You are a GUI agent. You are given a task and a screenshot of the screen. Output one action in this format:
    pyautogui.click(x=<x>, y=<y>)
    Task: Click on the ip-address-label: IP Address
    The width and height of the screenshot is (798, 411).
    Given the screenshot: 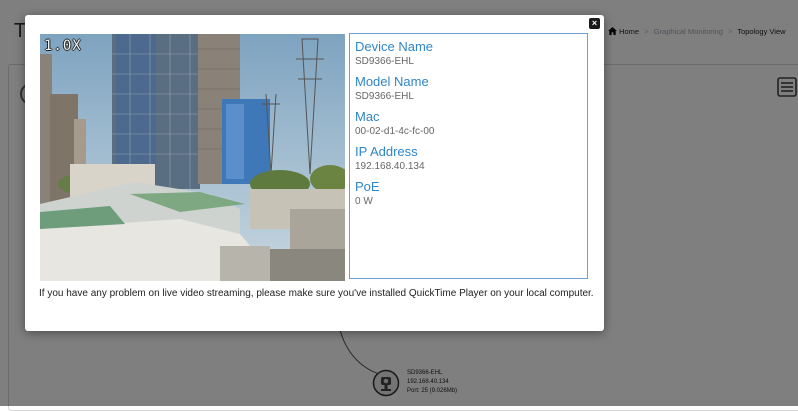 What is the action you would take?
    pyautogui.click(x=386, y=151)
    